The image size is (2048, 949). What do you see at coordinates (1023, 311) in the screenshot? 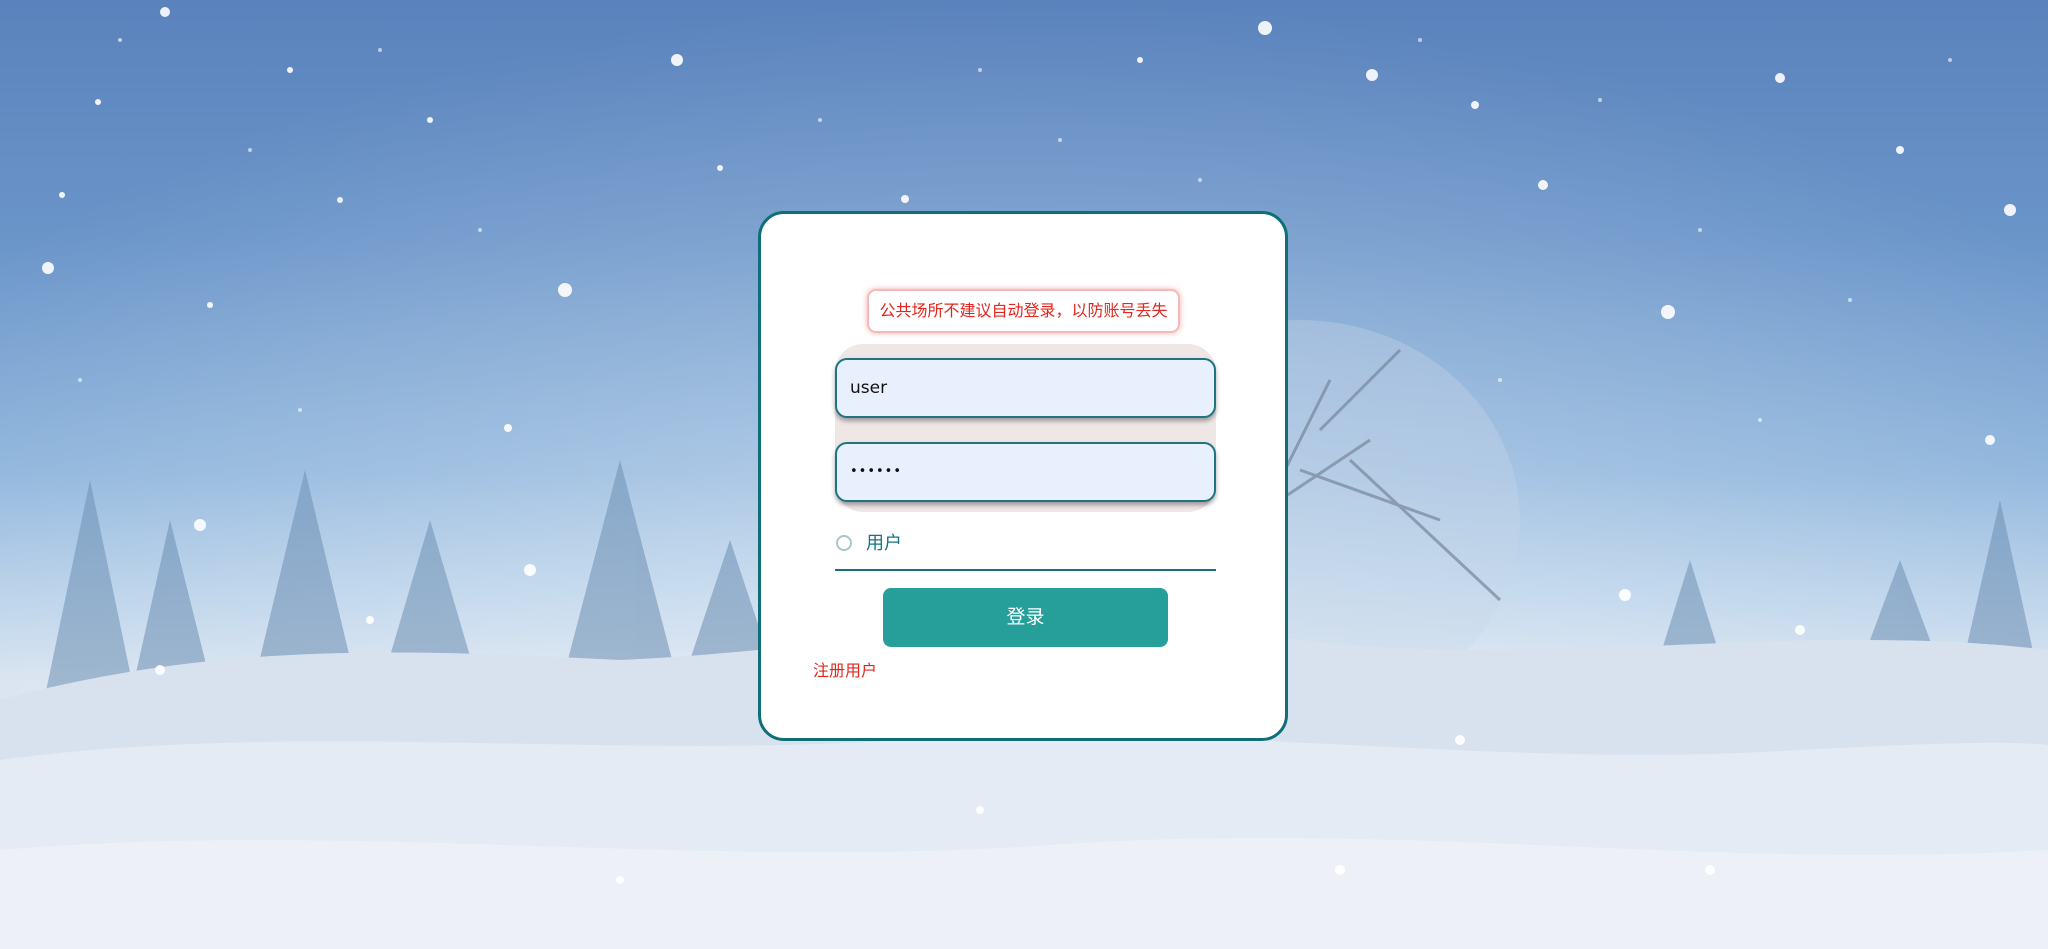
I see `auto-login-warning: 公共场所不建议自动登录，以防账号丢失` at bounding box center [1023, 311].